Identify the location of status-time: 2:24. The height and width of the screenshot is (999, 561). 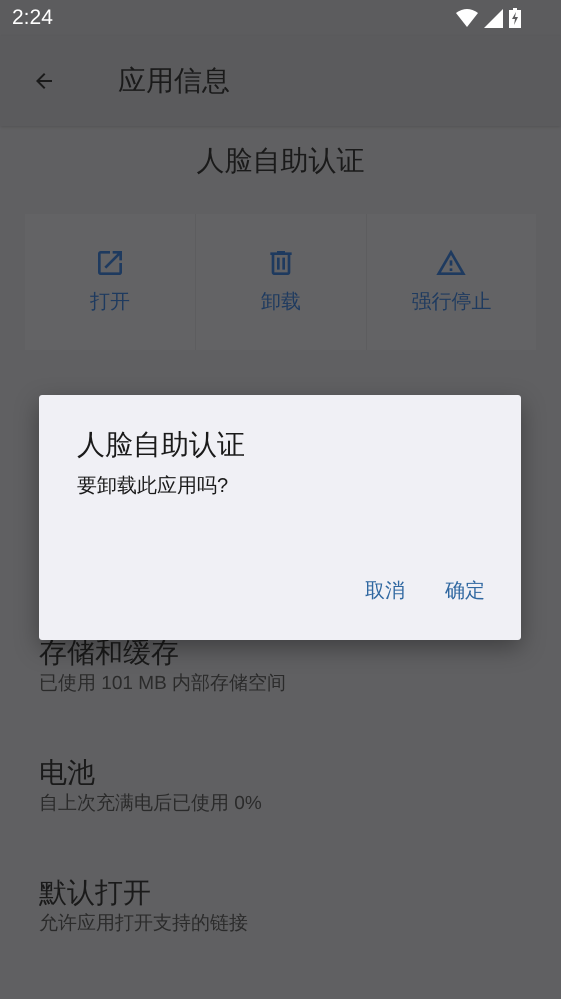
(32, 18).